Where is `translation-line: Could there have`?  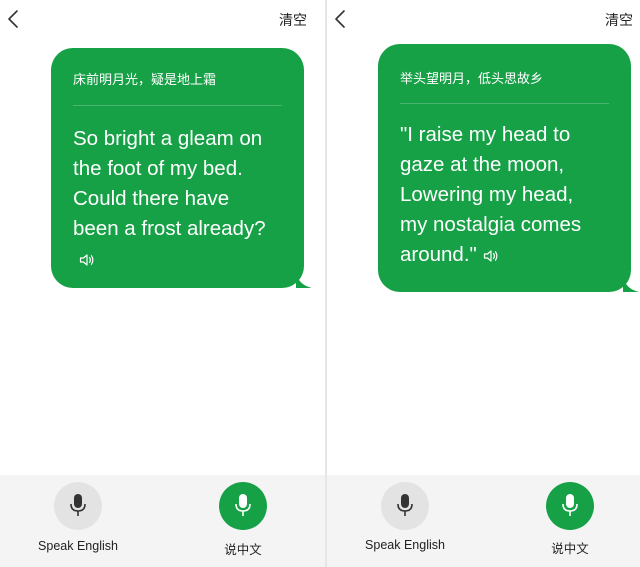 translation-line: Could there have is located at coordinates (151, 198).